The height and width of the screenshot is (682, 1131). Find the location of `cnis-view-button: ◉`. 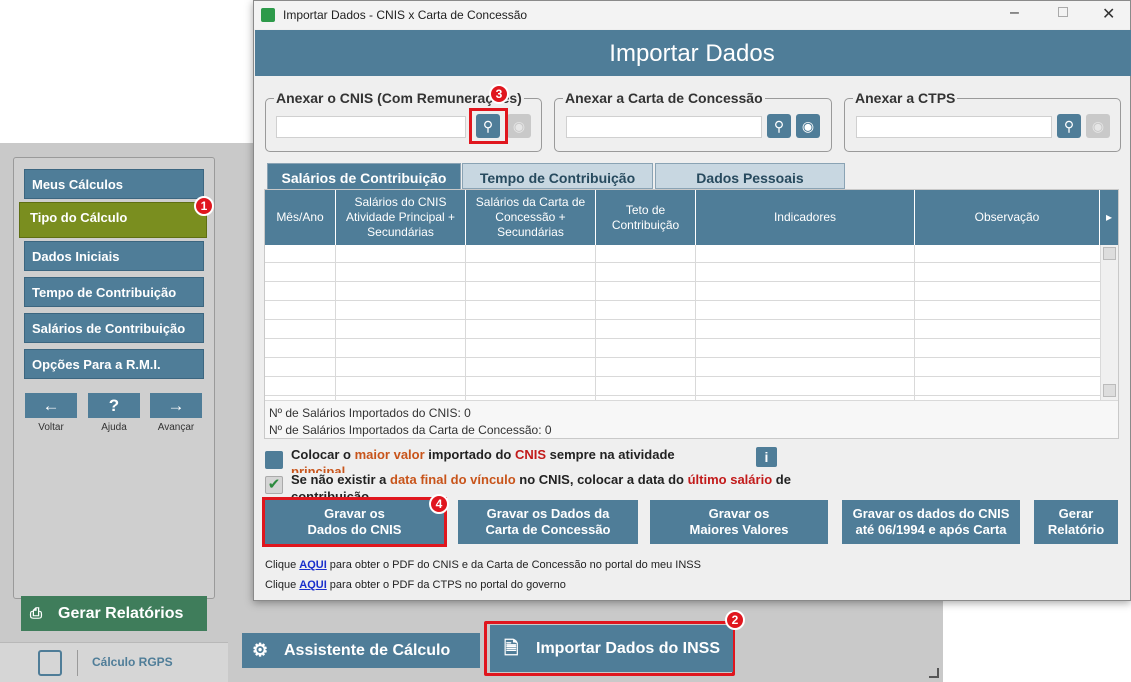

cnis-view-button: ◉ is located at coordinates (519, 126).